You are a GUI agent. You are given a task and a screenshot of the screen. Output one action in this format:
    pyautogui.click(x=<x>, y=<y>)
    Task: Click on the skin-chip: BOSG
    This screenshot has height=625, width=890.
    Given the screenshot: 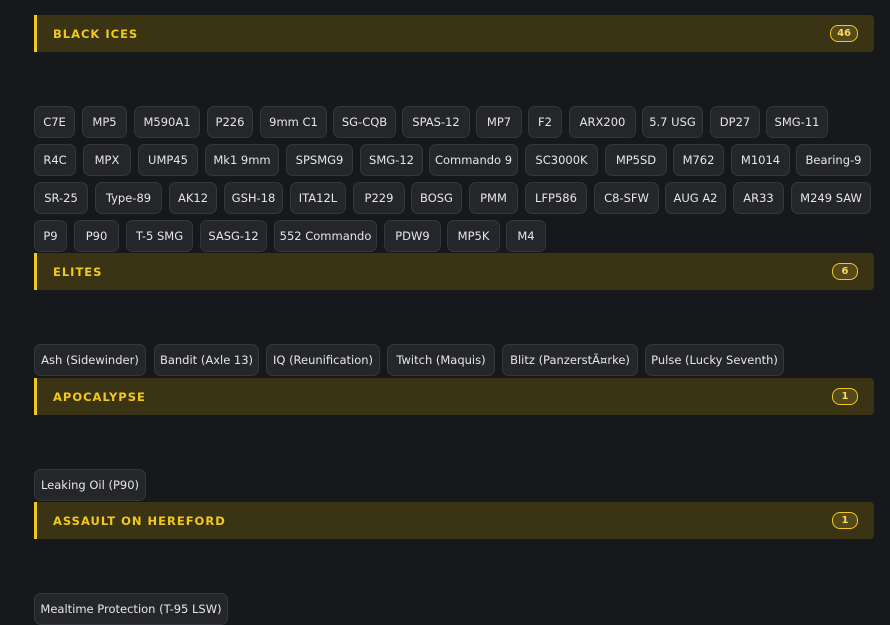 What is the action you would take?
    pyautogui.click(x=436, y=198)
    